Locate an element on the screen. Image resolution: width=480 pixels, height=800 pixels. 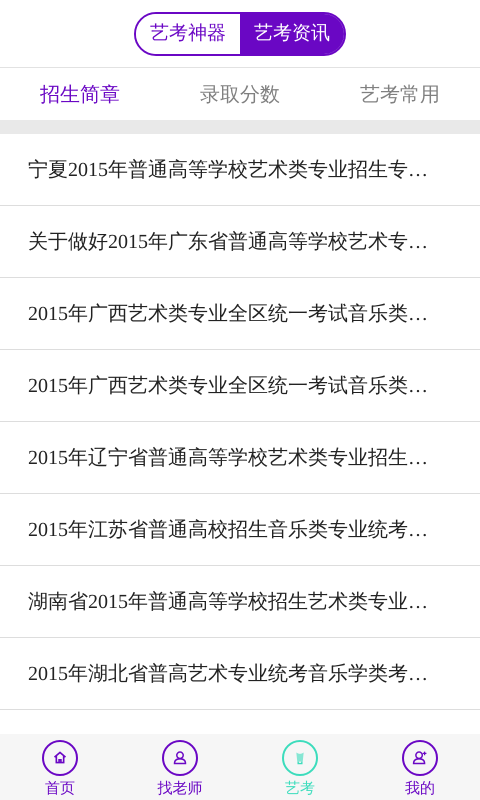
category-tab: 招生简章 is located at coordinates (80, 94).